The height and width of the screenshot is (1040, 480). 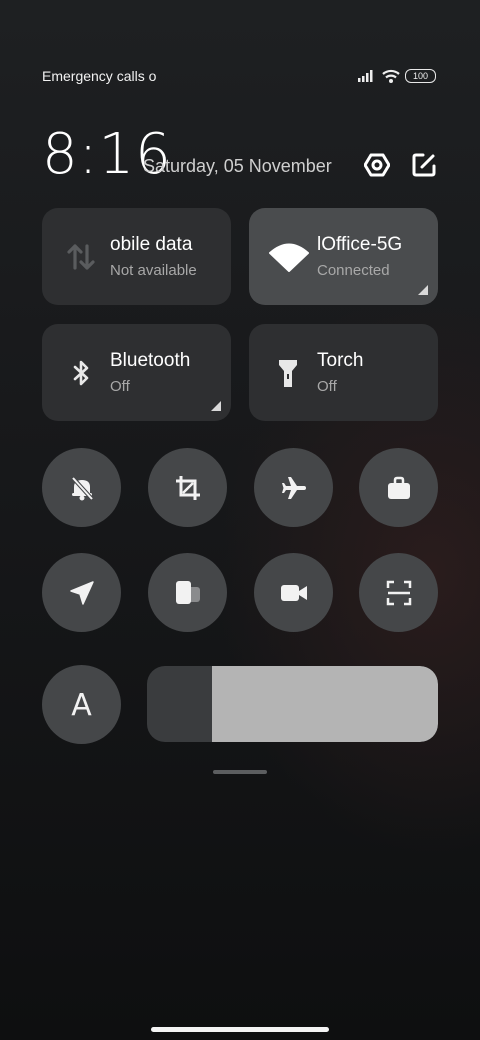 What do you see at coordinates (81, 373) in the screenshot?
I see `bluetooth-icon` at bounding box center [81, 373].